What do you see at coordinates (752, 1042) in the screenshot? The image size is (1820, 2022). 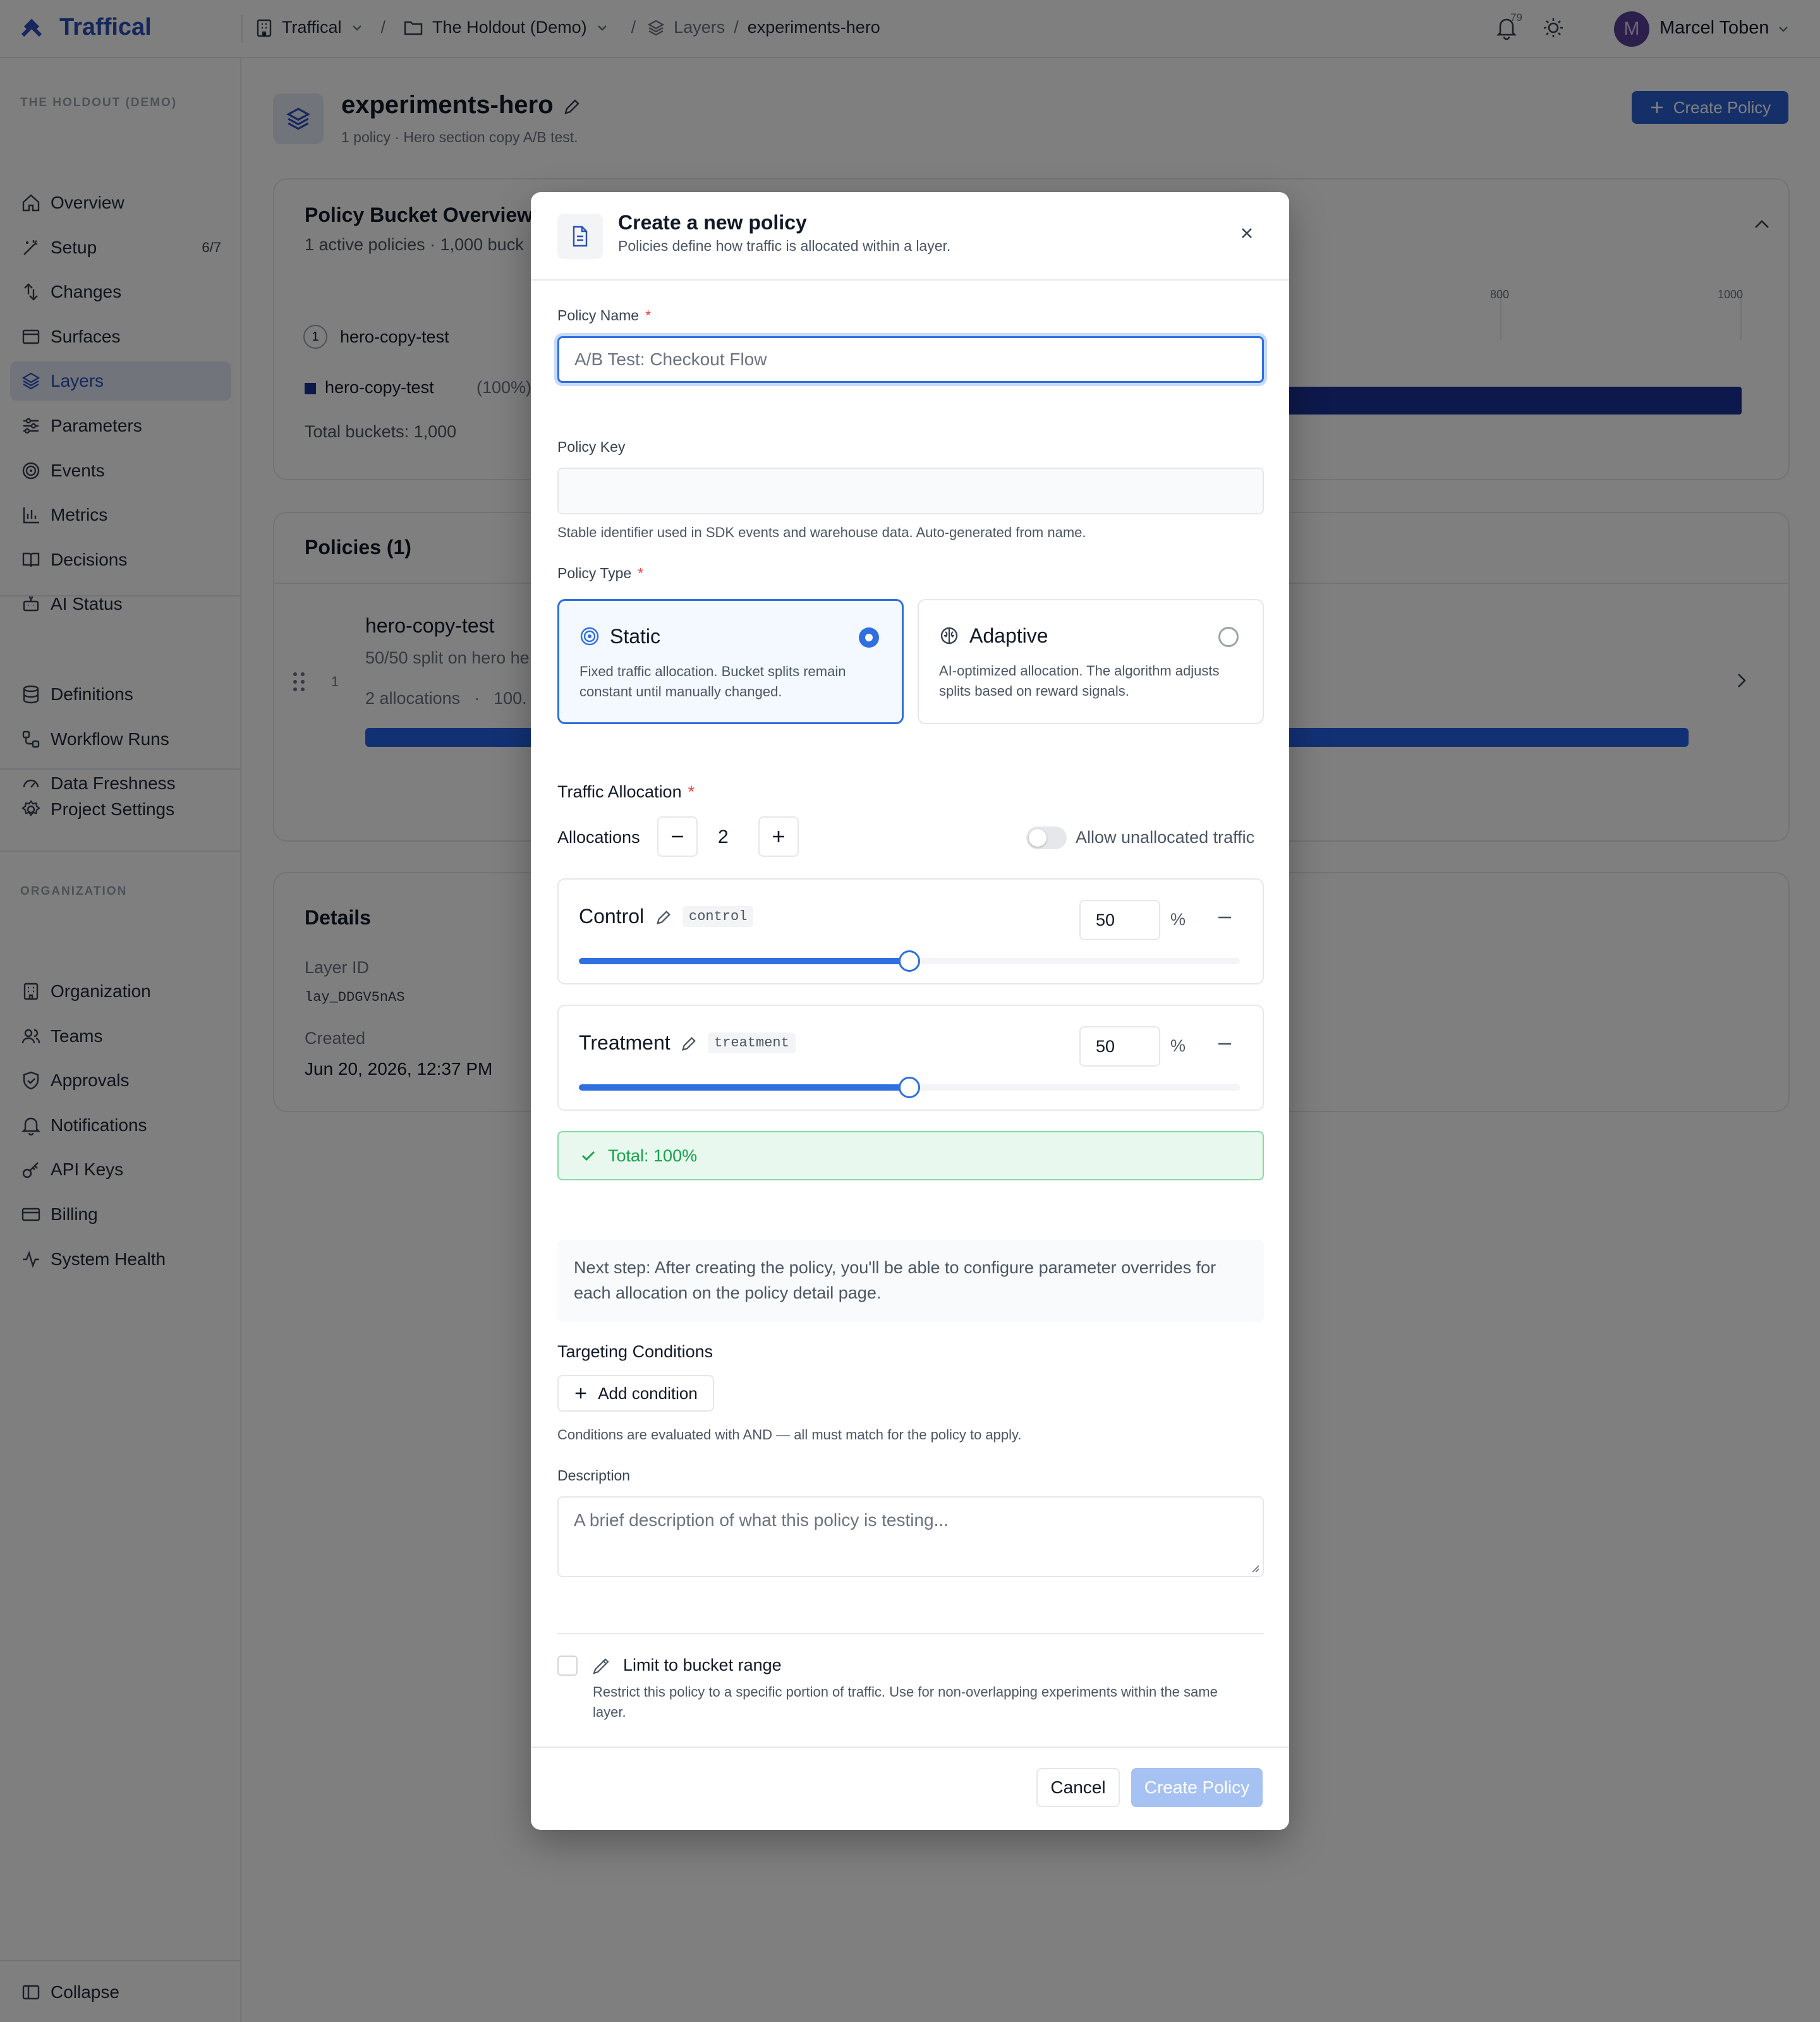 I see `allocation-key: treatment` at bounding box center [752, 1042].